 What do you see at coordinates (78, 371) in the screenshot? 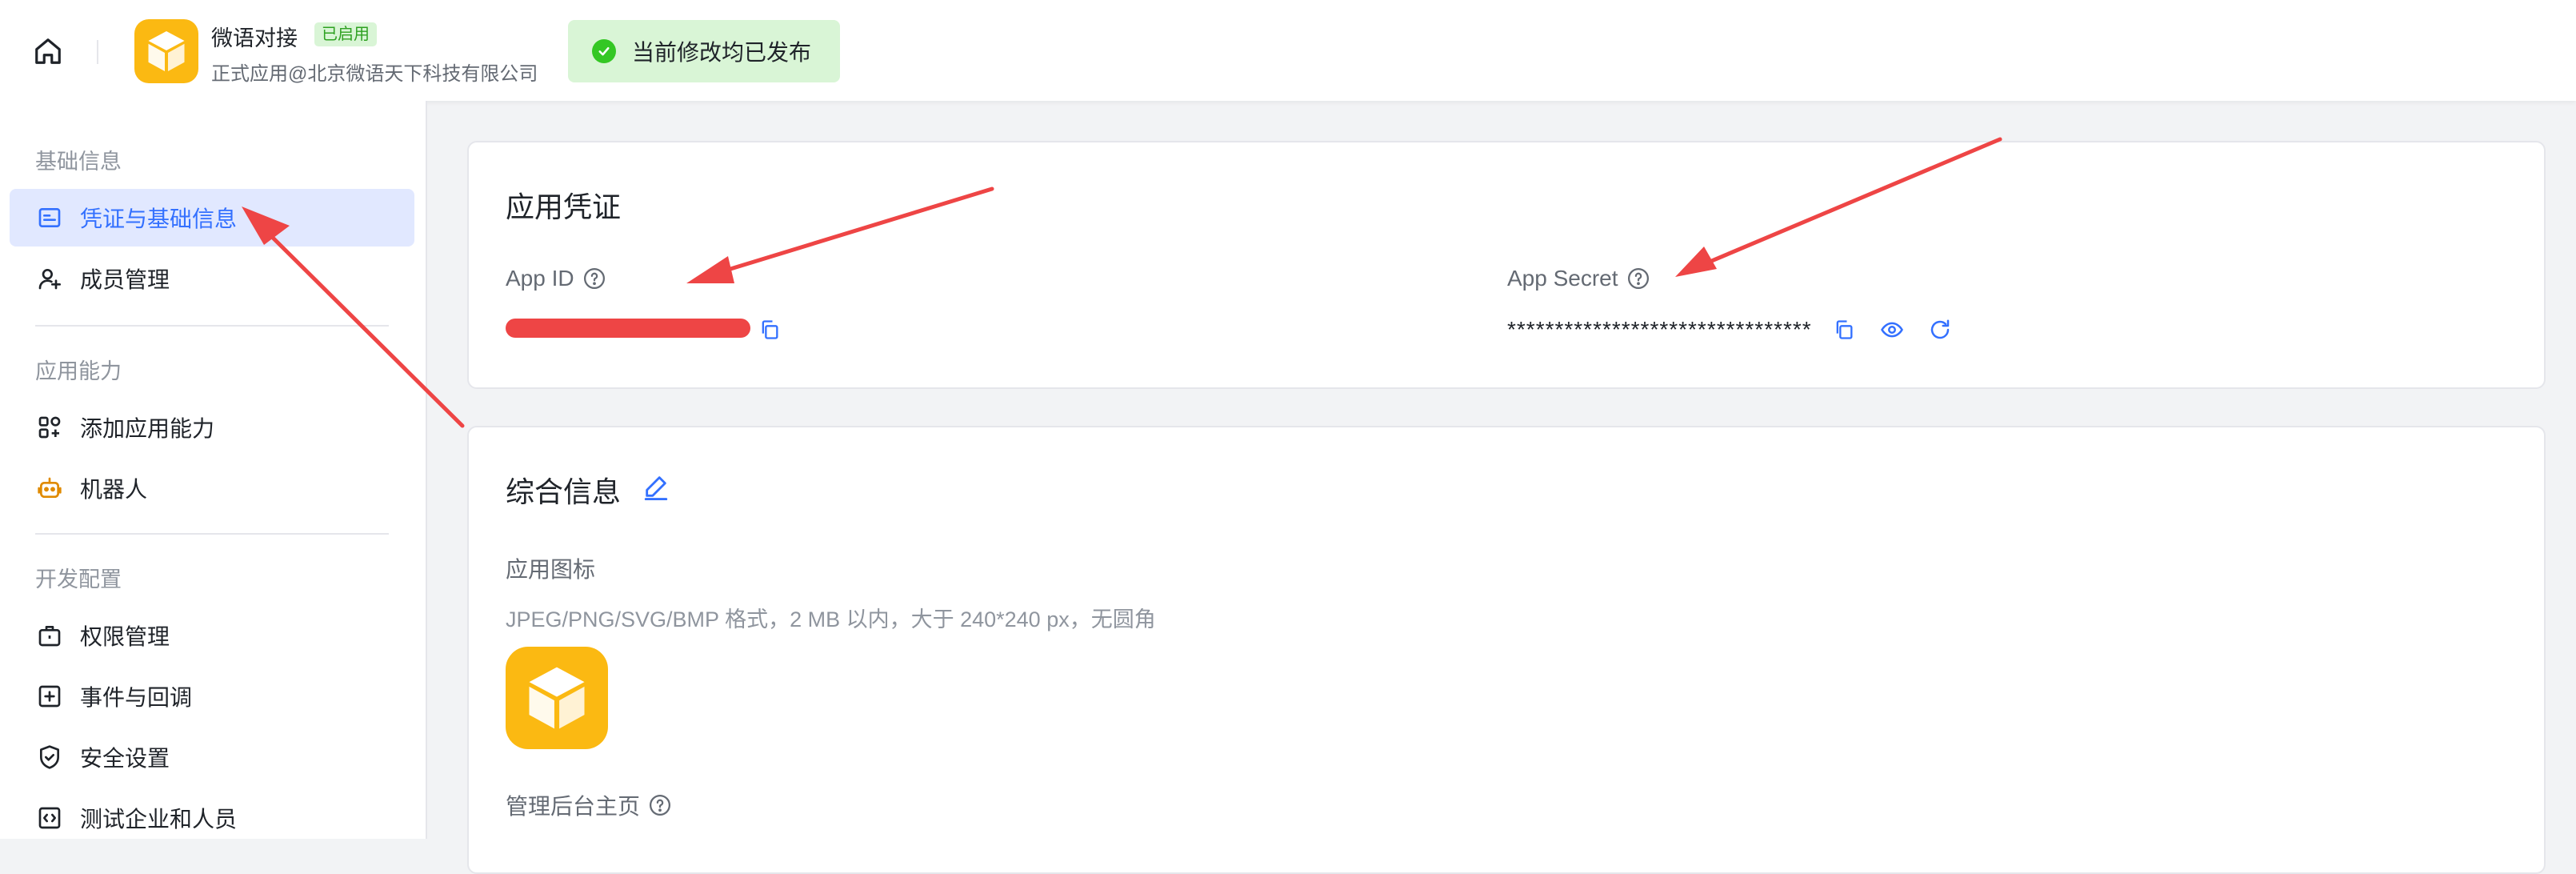
I see `group-title-capabilities: 应用能力` at bounding box center [78, 371].